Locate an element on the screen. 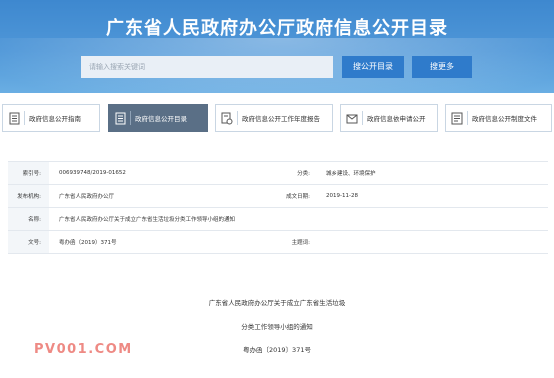 This screenshot has height=378, width=554. category-value: 城乡建设、环境保护 is located at coordinates (435, 173).